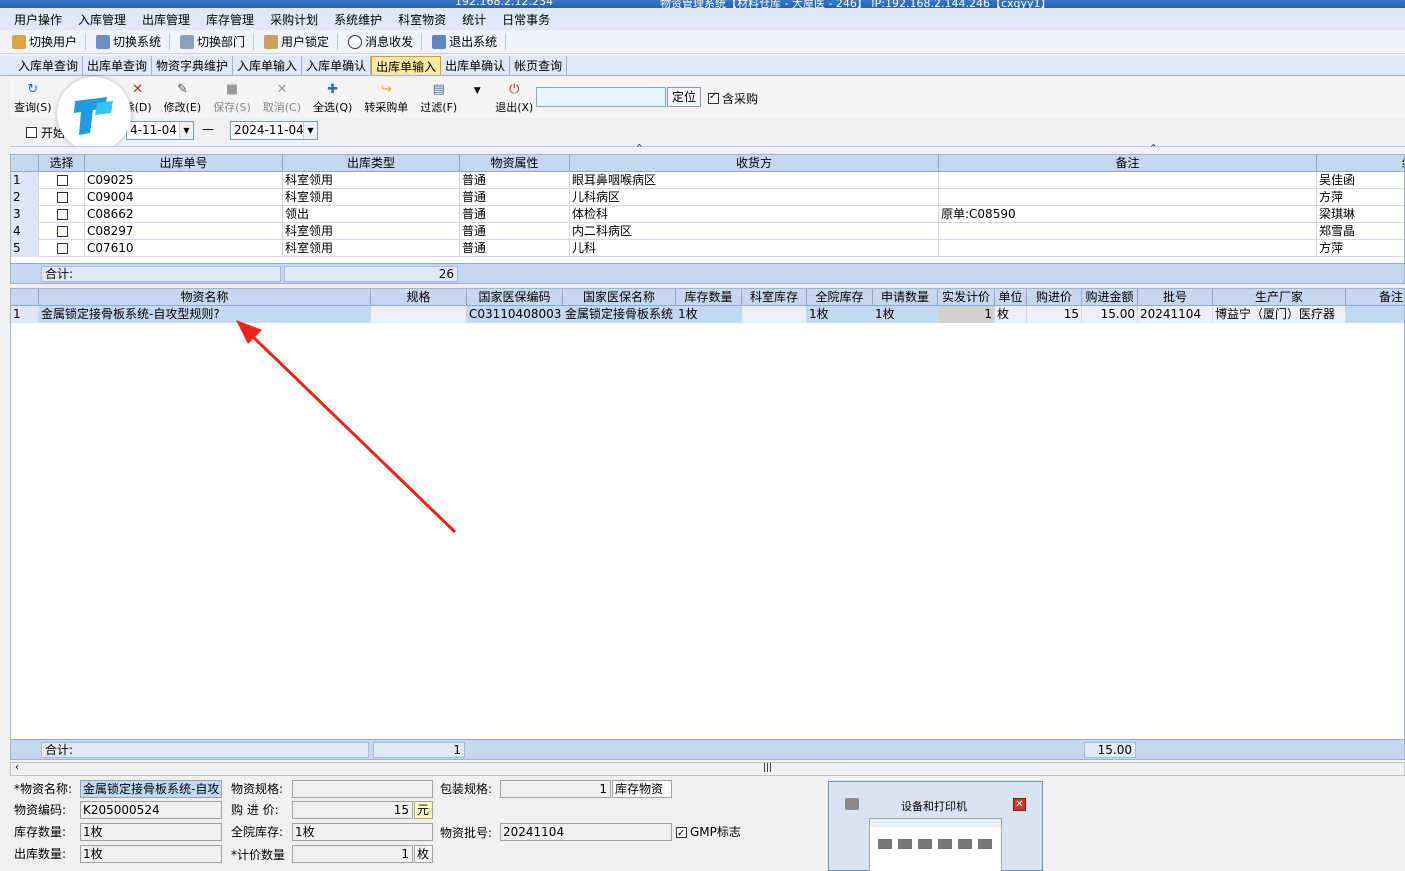 Image resolution: width=1405 pixels, height=871 pixels. Describe the element at coordinates (268, 65) in the screenshot. I see `tab-inbound-input: 入库单输入` at that location.